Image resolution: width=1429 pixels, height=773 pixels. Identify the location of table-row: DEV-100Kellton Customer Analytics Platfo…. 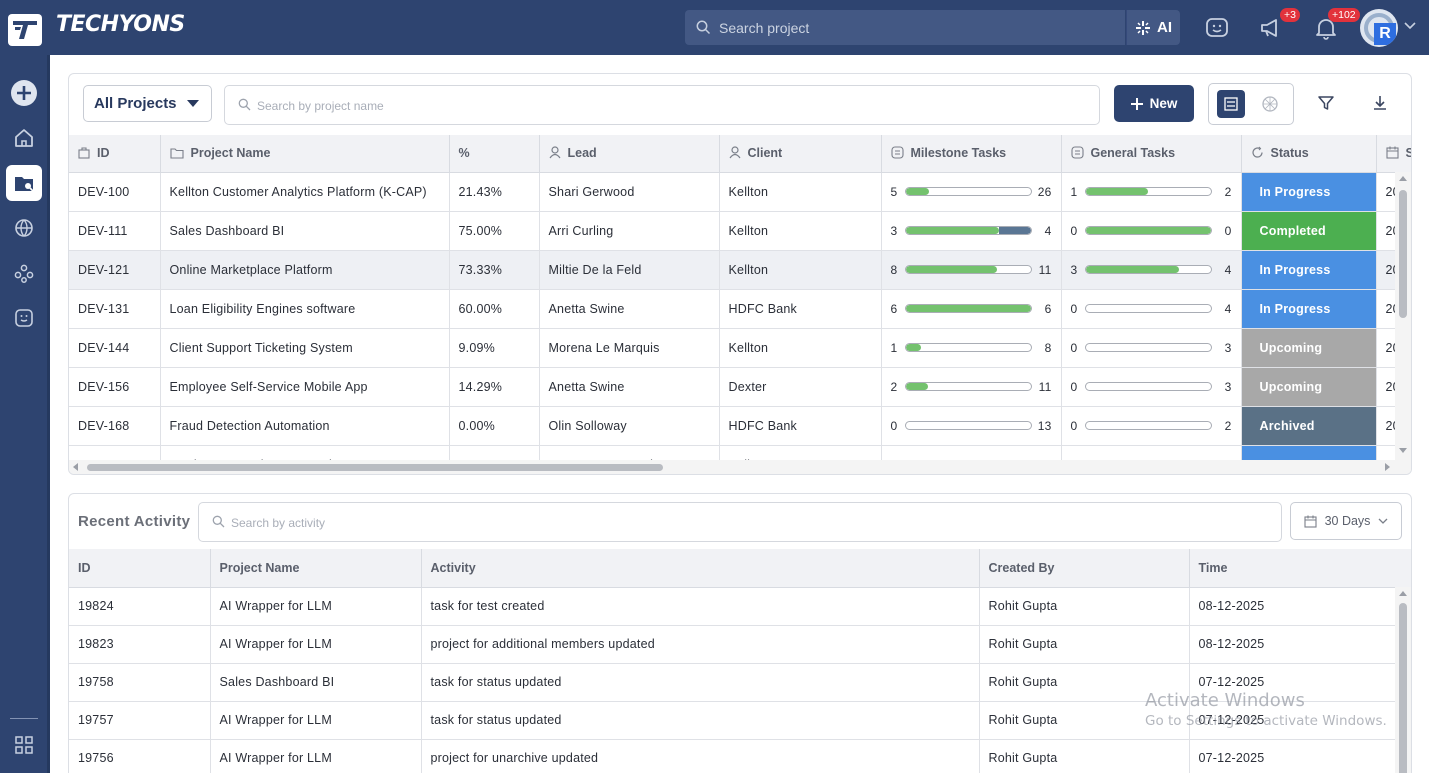
(740, 191).